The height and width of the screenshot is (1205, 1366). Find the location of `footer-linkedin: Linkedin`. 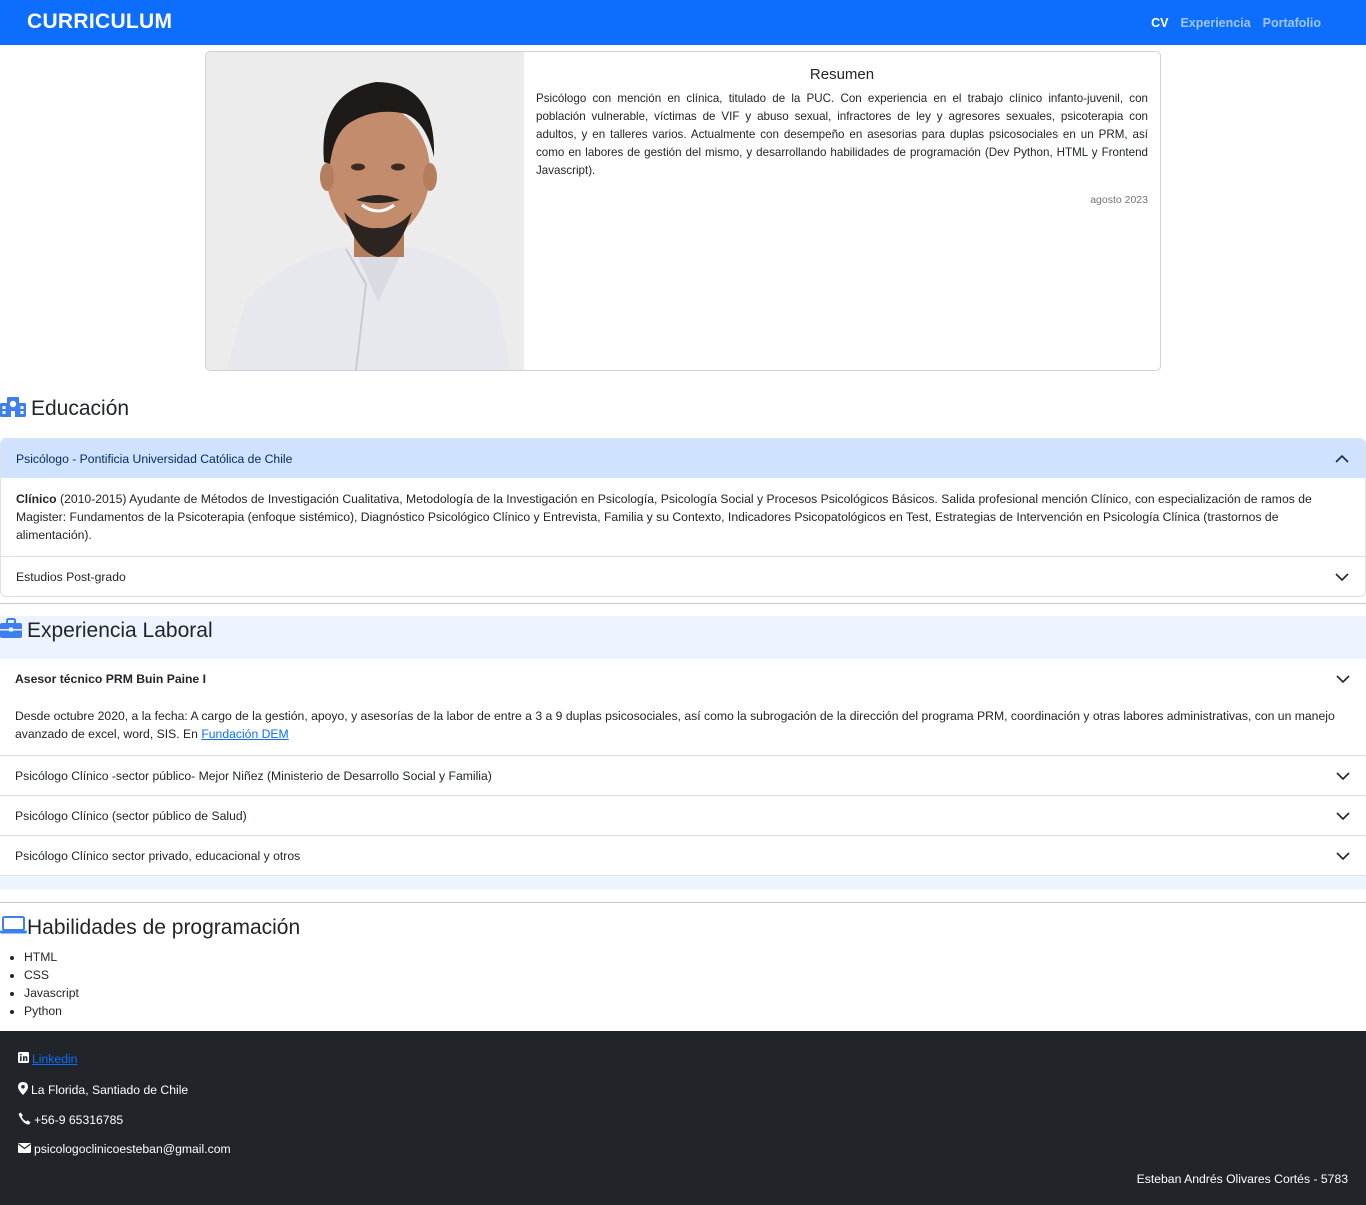

footer-linkedin: Linkedin is located at coordinates (47, 1059).